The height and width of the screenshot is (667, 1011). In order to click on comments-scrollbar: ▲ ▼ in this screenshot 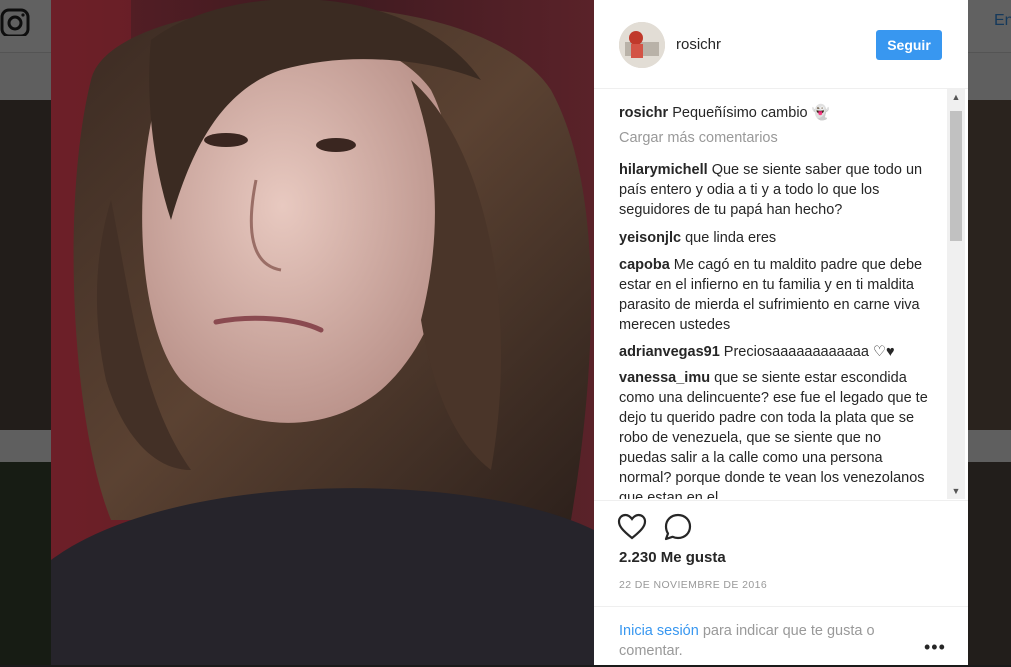, I will do `click(956, 294)`.